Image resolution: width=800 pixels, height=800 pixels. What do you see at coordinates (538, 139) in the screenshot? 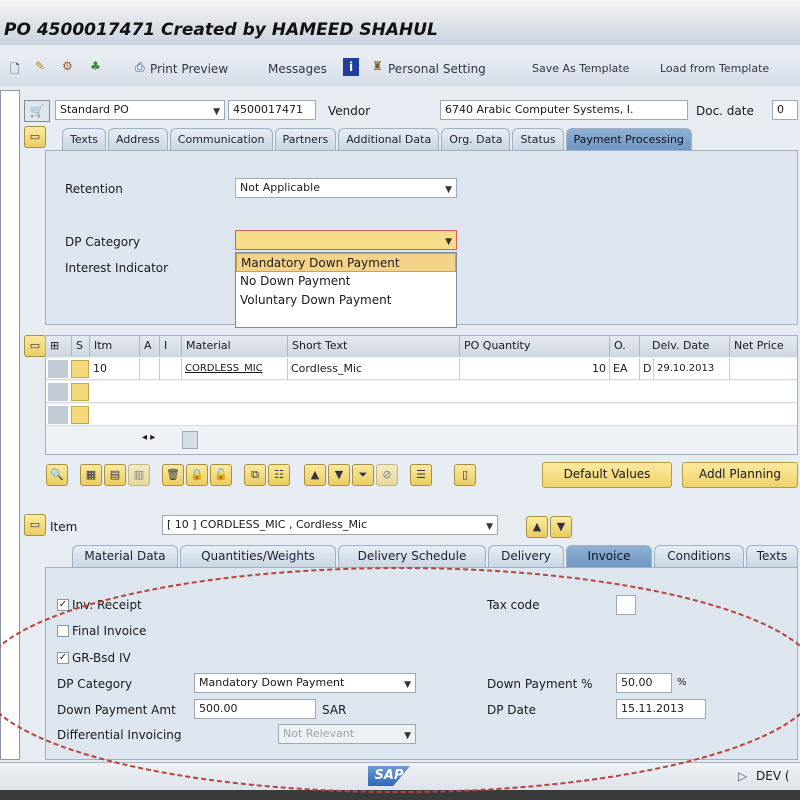
I see `tab-status: Status` at bounding box center [538, 139].